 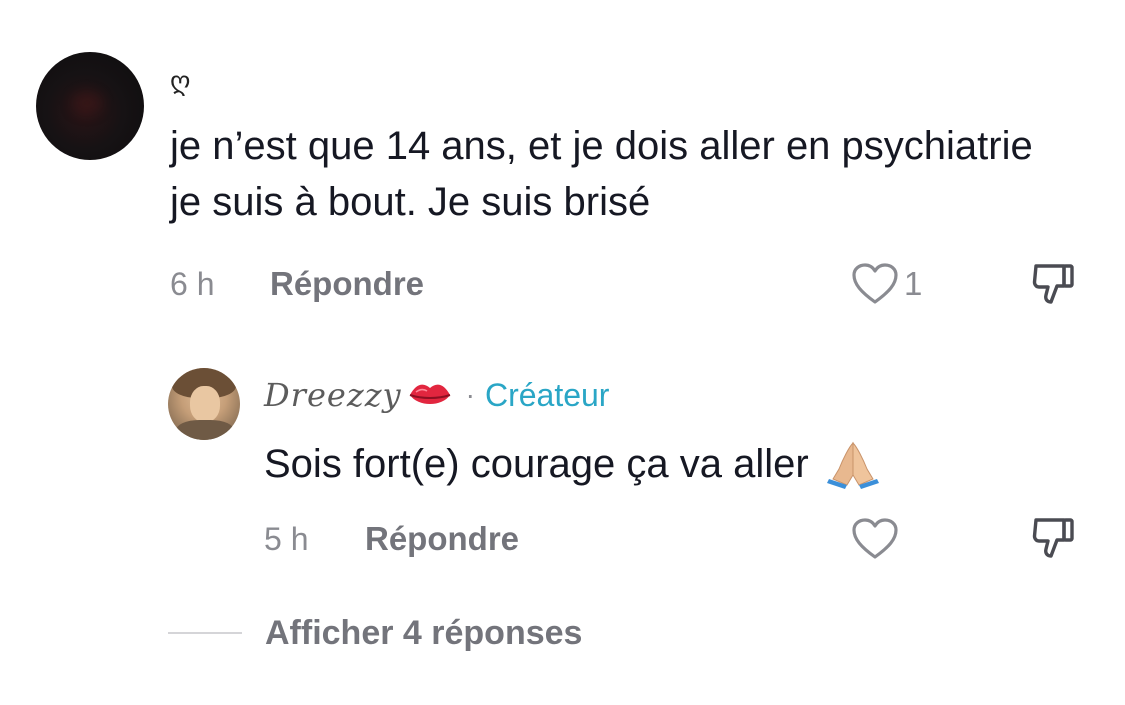 I want to click on reply-like-button, so click(x=875, y=539).